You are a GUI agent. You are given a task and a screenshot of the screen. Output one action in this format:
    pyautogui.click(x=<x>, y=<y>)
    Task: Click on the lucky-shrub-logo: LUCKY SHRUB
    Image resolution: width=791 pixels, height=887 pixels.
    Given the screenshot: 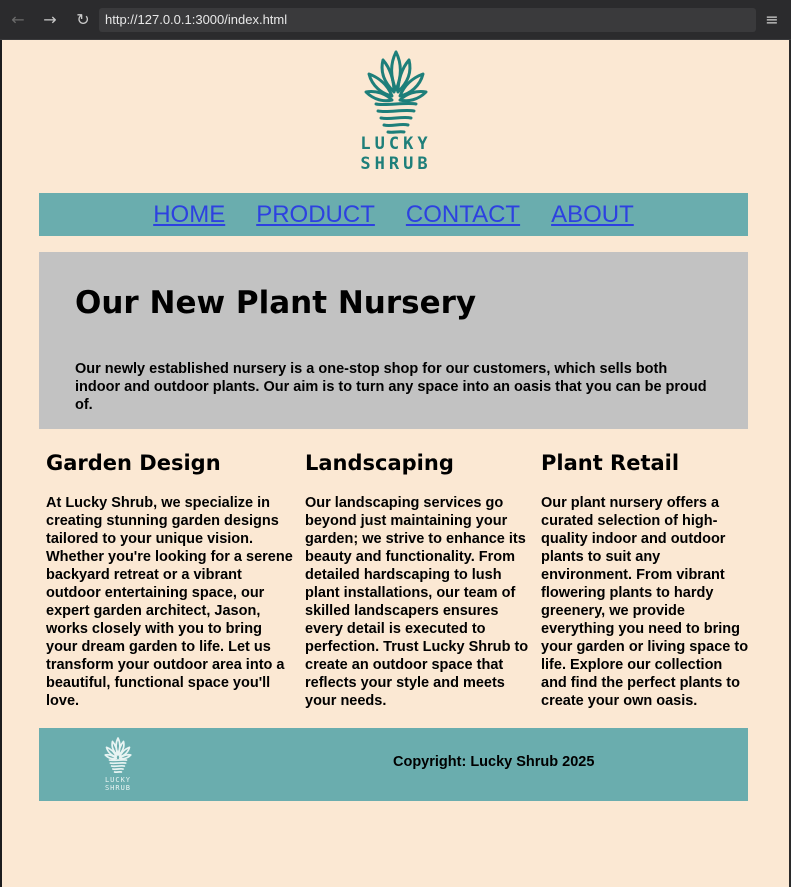 What is the action you would take?
    pyautogui.click(x=396, y=112)
    